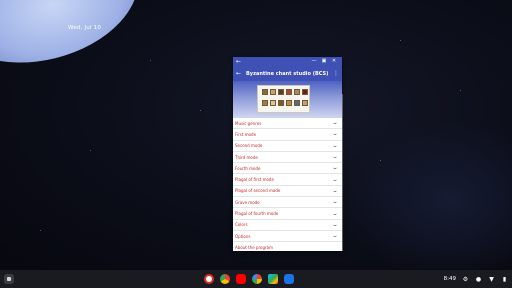 The image size is (512, 288). I want to click on menu-item-second-mode: Second mode ⌄, so click(287, 146).